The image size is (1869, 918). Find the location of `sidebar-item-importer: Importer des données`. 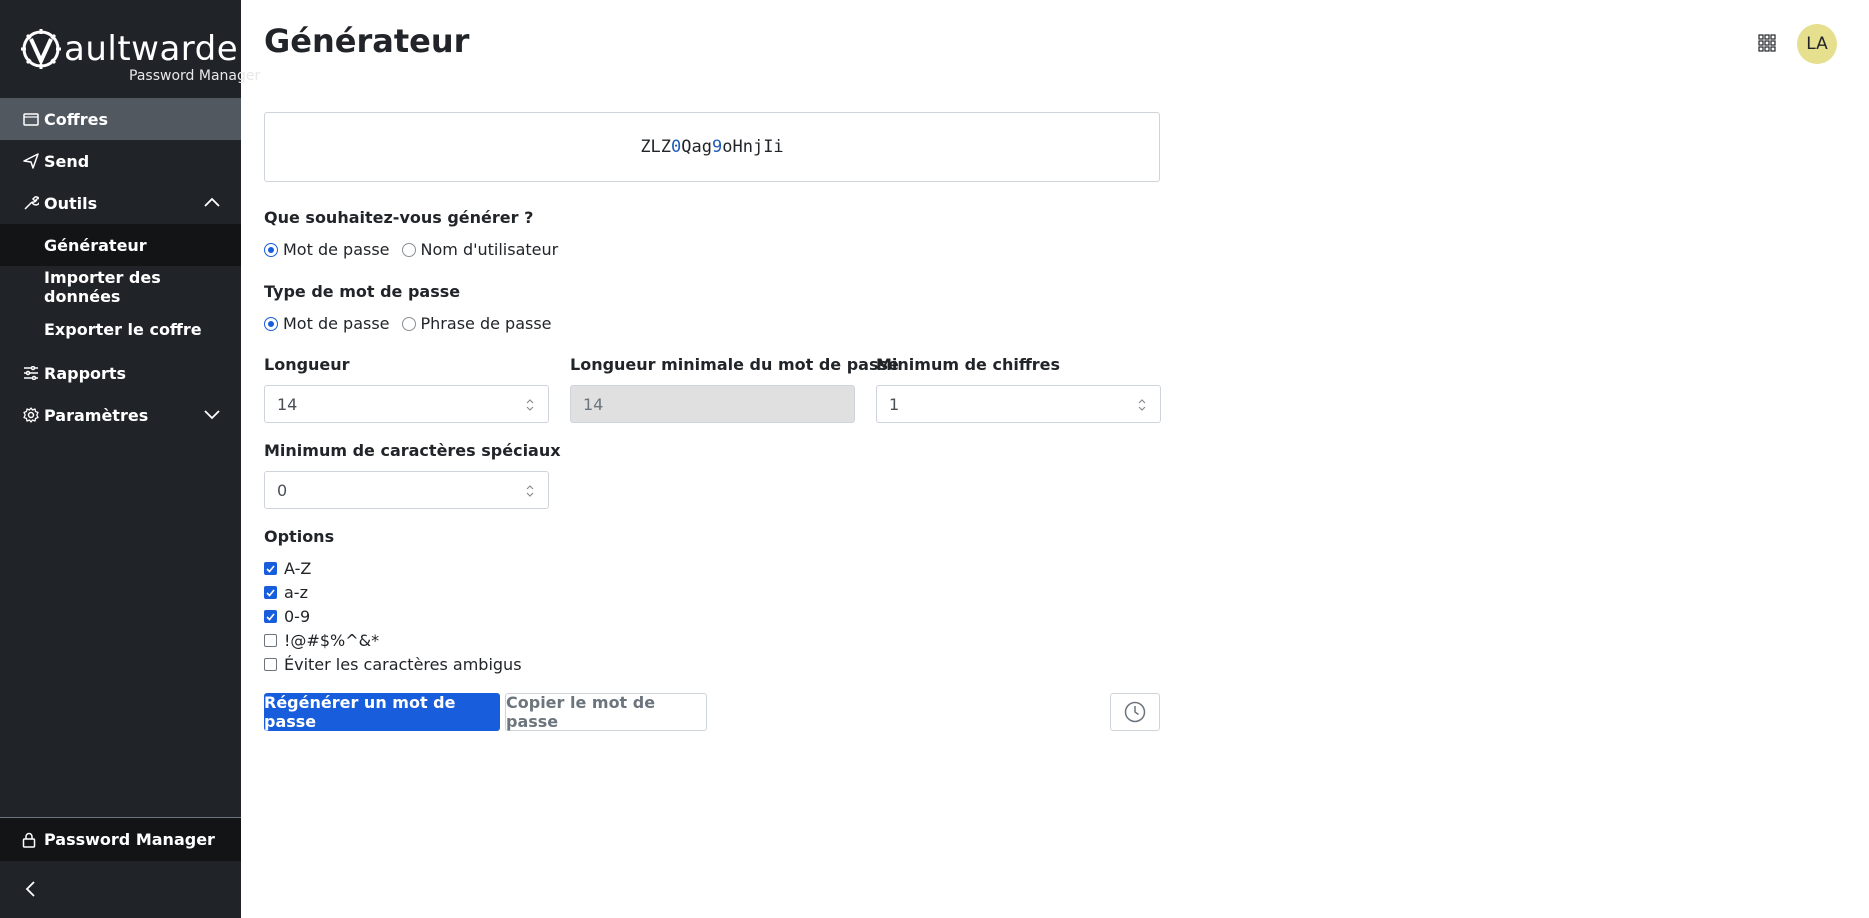

sidebar-item-importer: Importer des données is located at coordinates (120, 287).